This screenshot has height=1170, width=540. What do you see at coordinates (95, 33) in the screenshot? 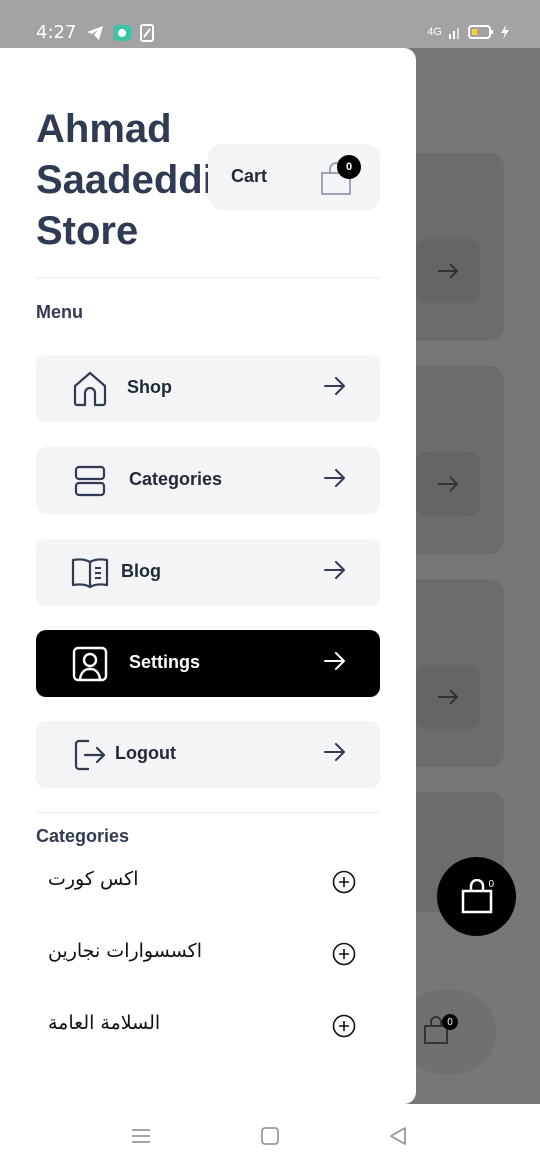
I see `telegram-icon` at bounding box center [95, 33].